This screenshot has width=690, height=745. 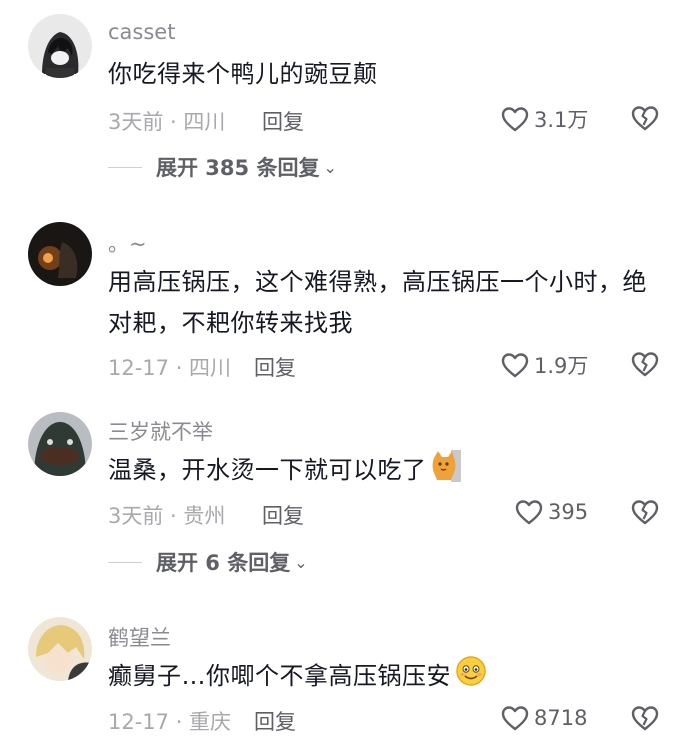 I want to click on comment-meta: 12-17 · 重庆, so click(x=170, y=722).